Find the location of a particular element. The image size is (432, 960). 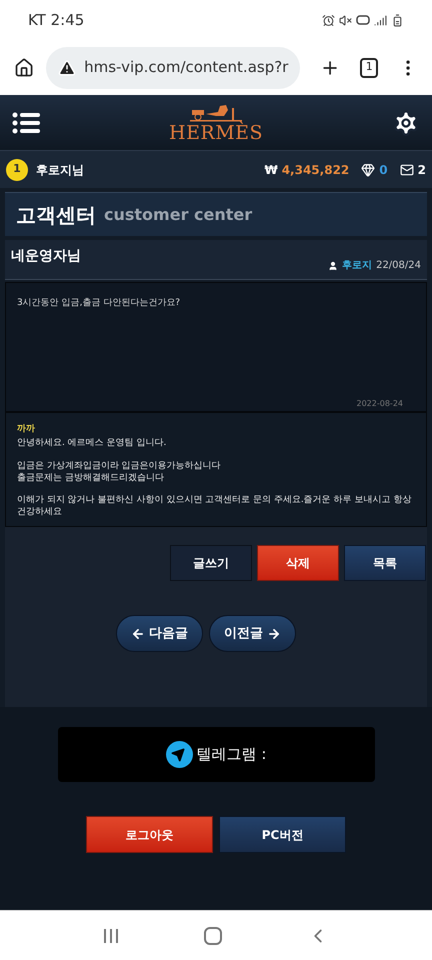

post-title: 네운영자님 is located at coordinates (46, 256).